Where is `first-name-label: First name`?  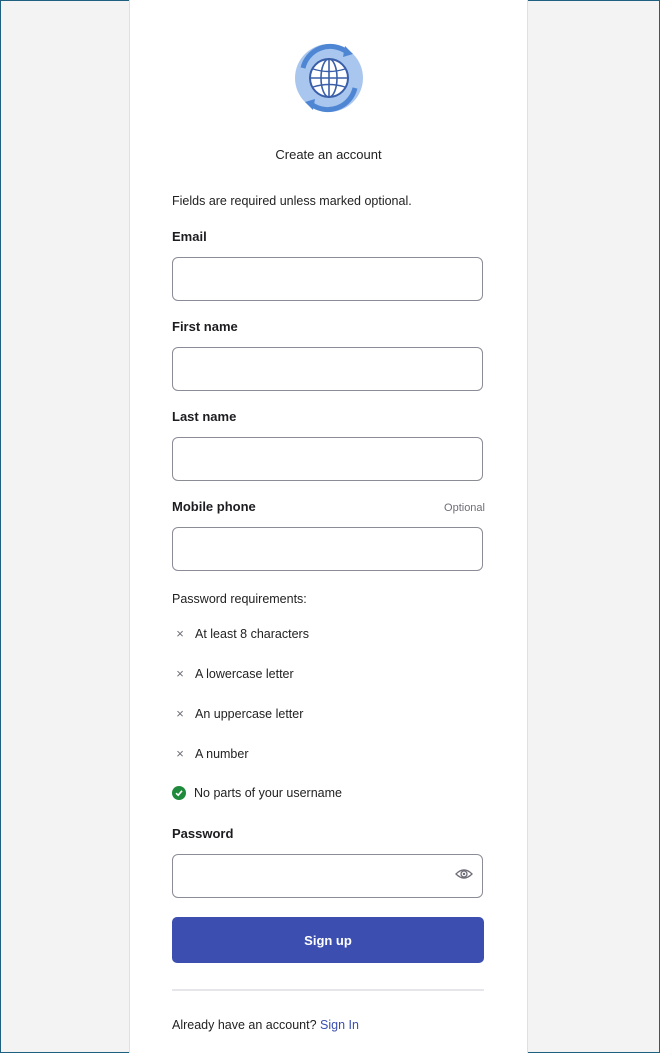
first-name-label: First name is located at coordinates (205, 326).